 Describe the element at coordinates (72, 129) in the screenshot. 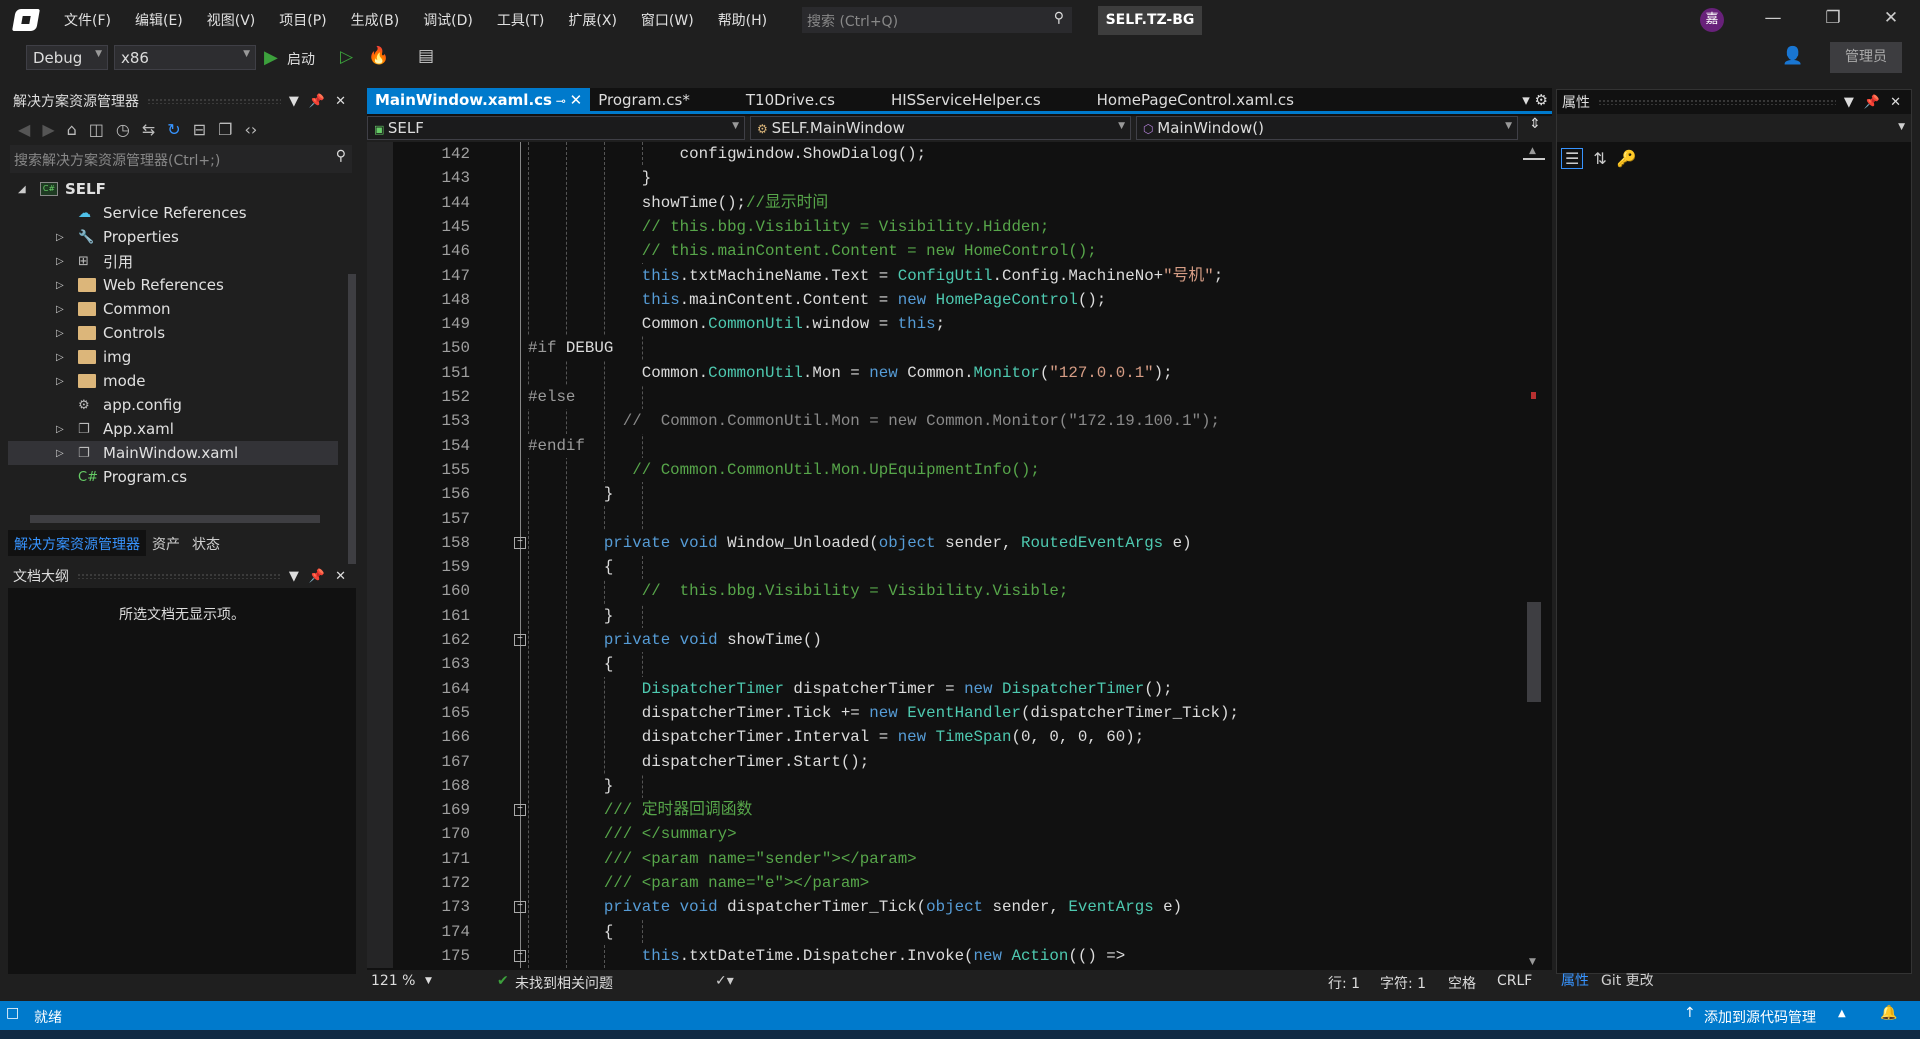

I see `home-icon: ⌂` at that location.